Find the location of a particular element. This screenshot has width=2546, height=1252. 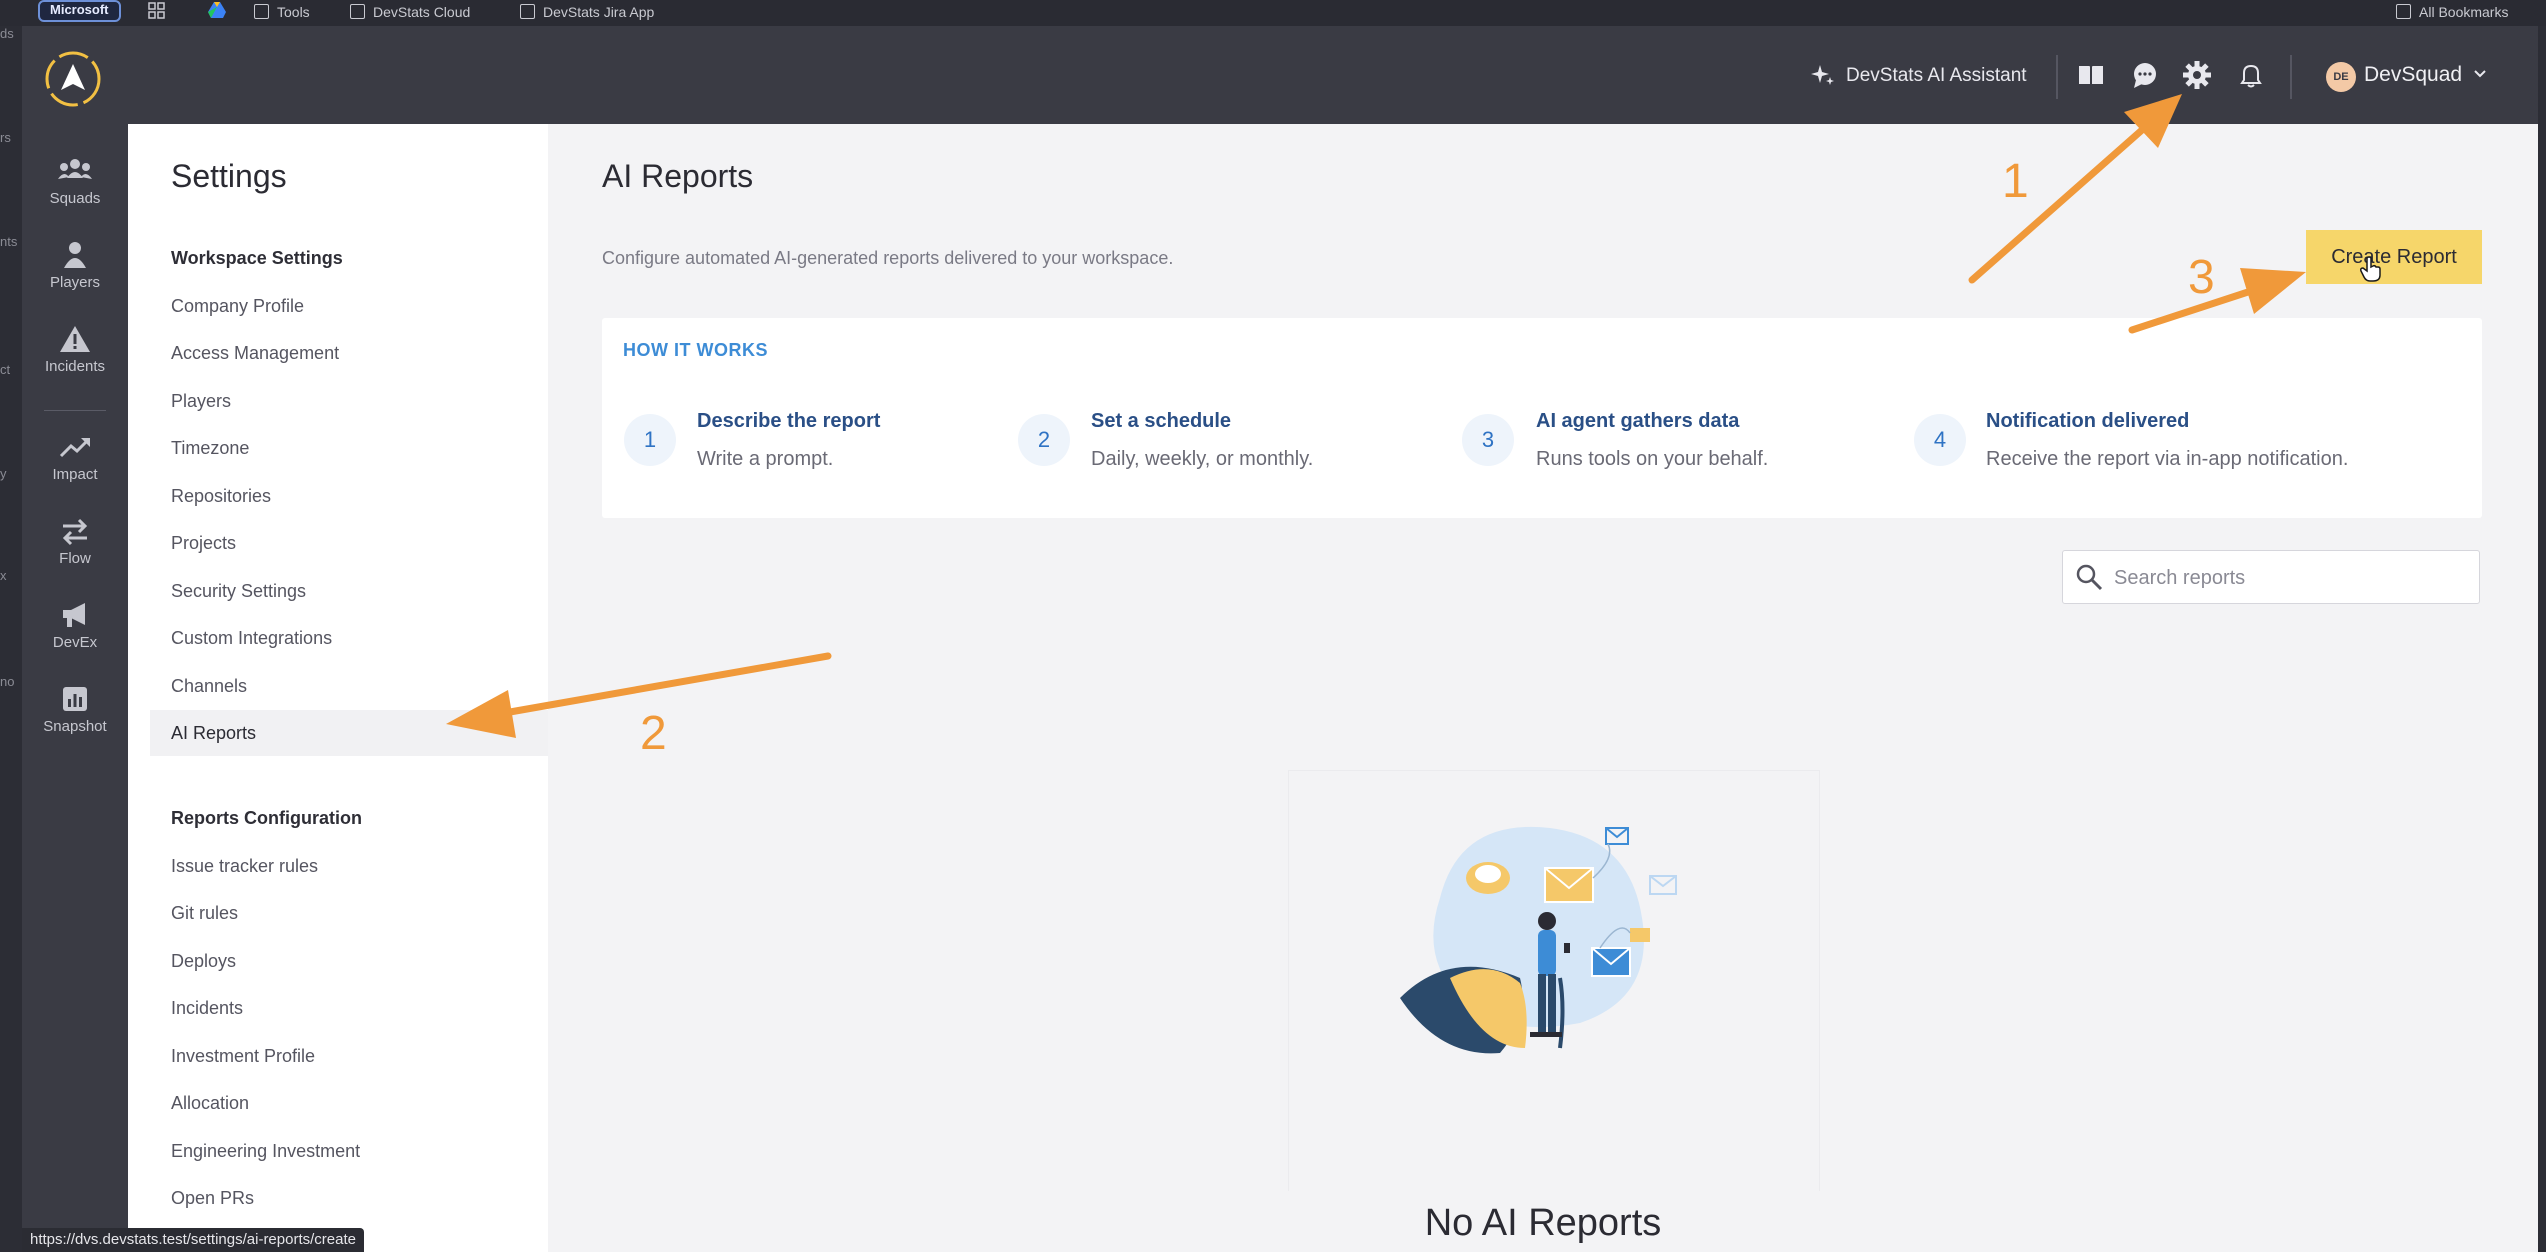

settings-item-channels: Channels is located at coordinates (209, 686).